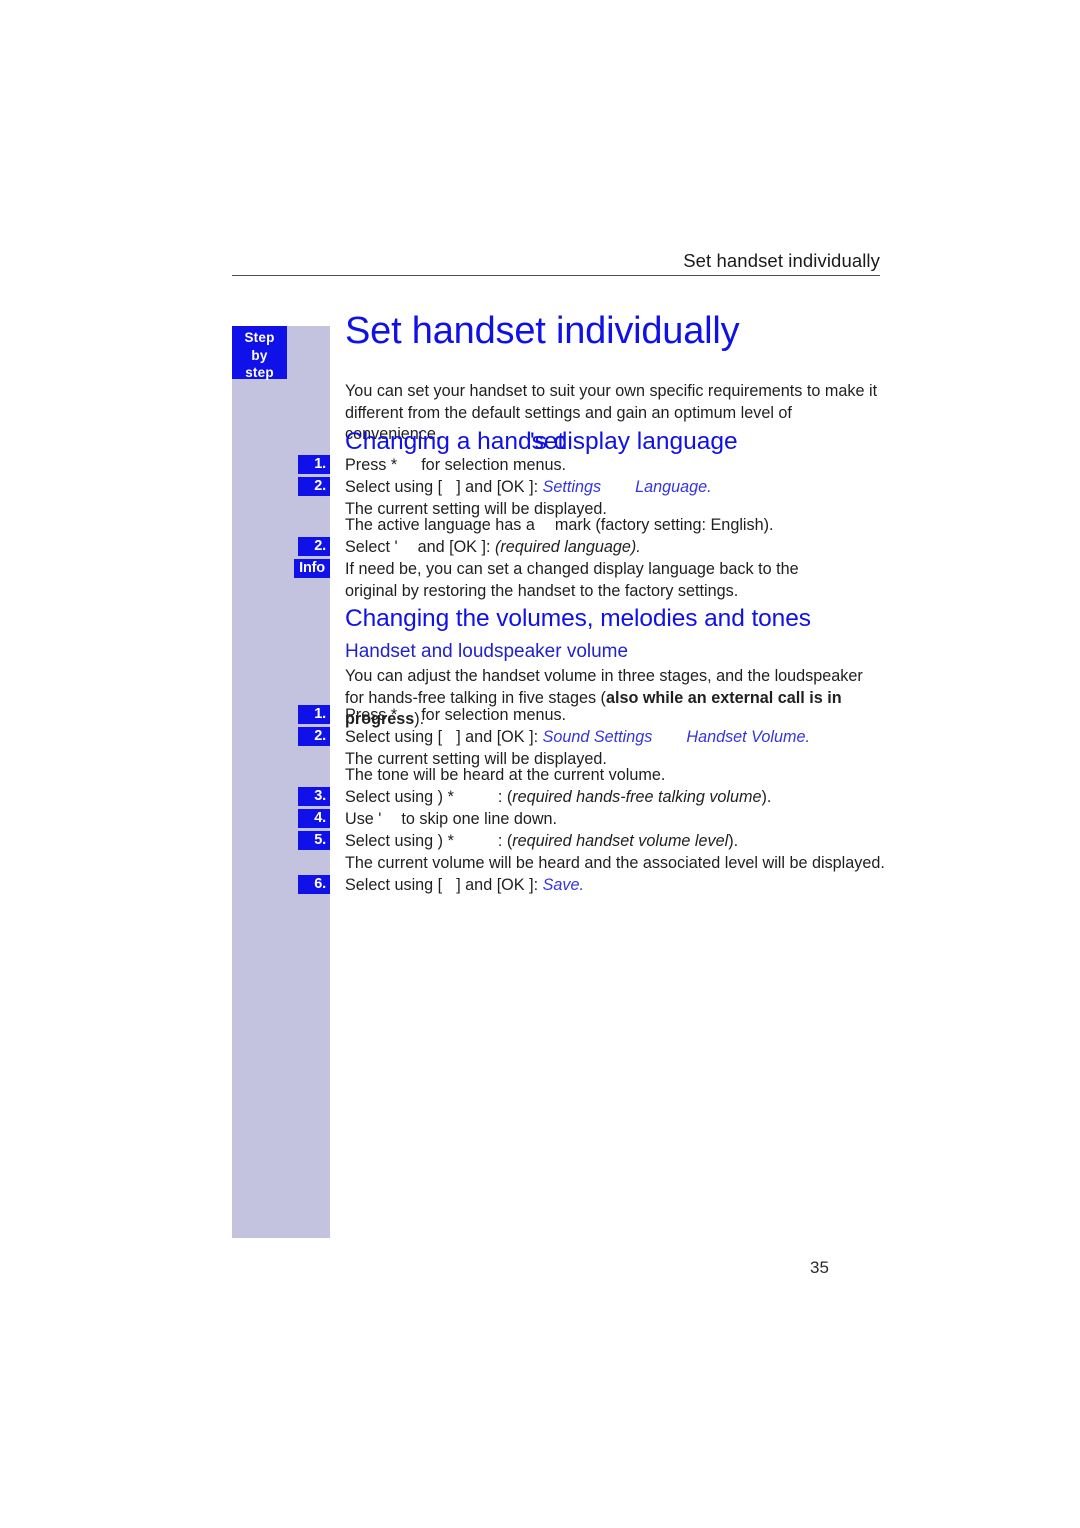 The image size is (1080, 1528). Describe the element at coordinates (638, 547) in the screenshot. I see `step-text-end: .` at that location.